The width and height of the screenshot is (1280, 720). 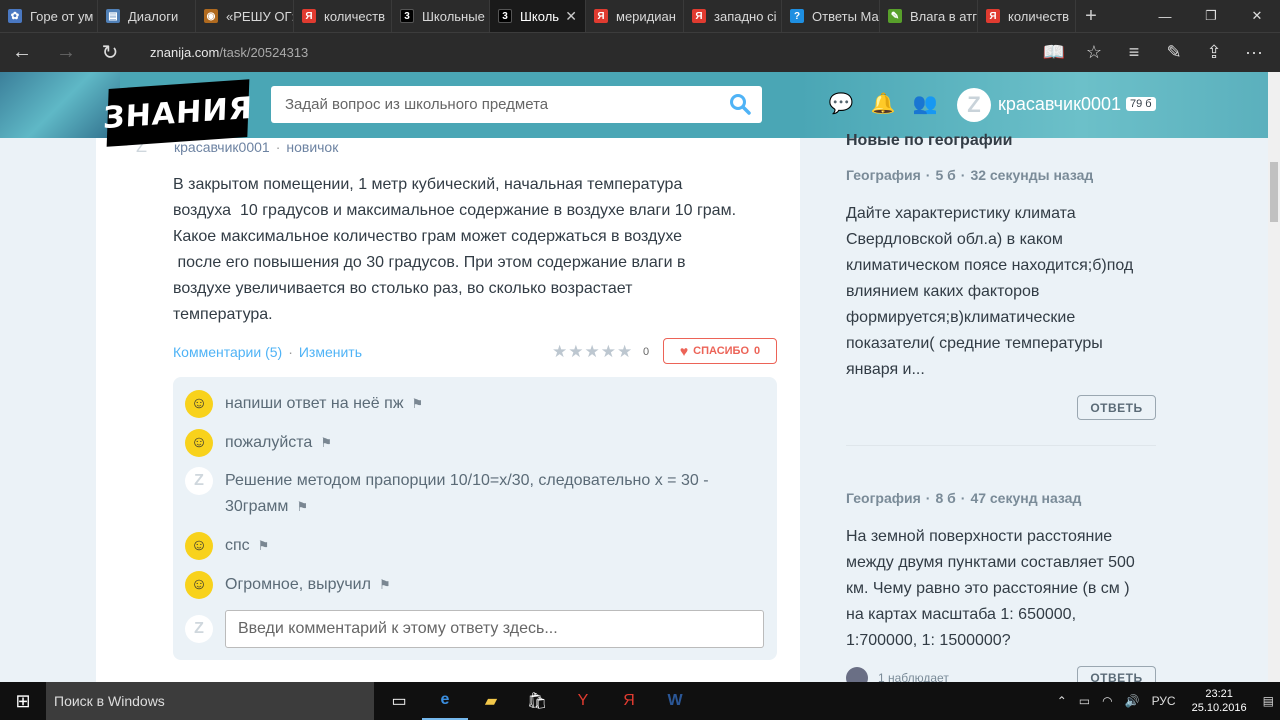 What do you see at coordinates (1257, 16) in the screenshot?
I see `window-close-icon: ✕` at bounding box center [1257, 16].